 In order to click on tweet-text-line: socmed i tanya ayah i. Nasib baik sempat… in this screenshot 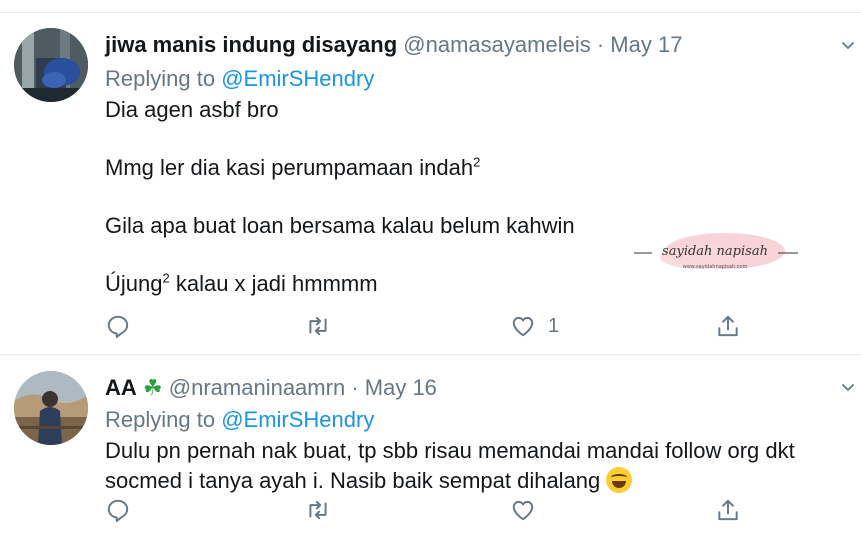, I will do `click(369, 481)`.